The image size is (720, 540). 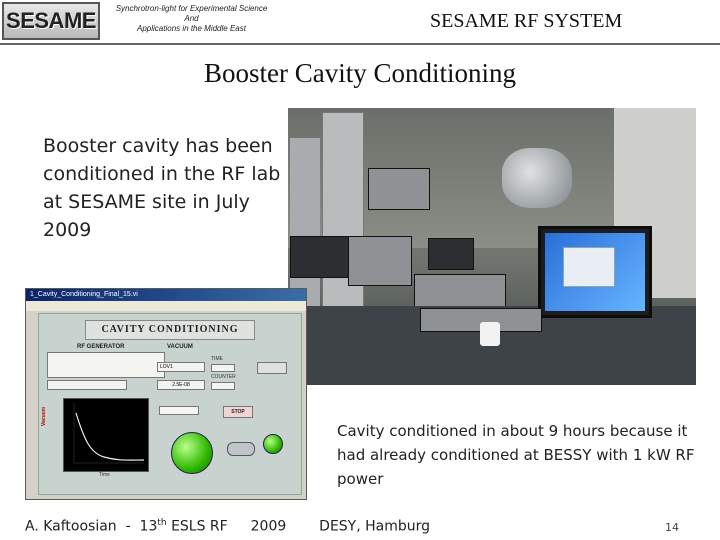 What do you see at coordinates (223, 377) in the screenshot?
I see `vi-counter-label: COUNTER` at bounding box center [223, 377].